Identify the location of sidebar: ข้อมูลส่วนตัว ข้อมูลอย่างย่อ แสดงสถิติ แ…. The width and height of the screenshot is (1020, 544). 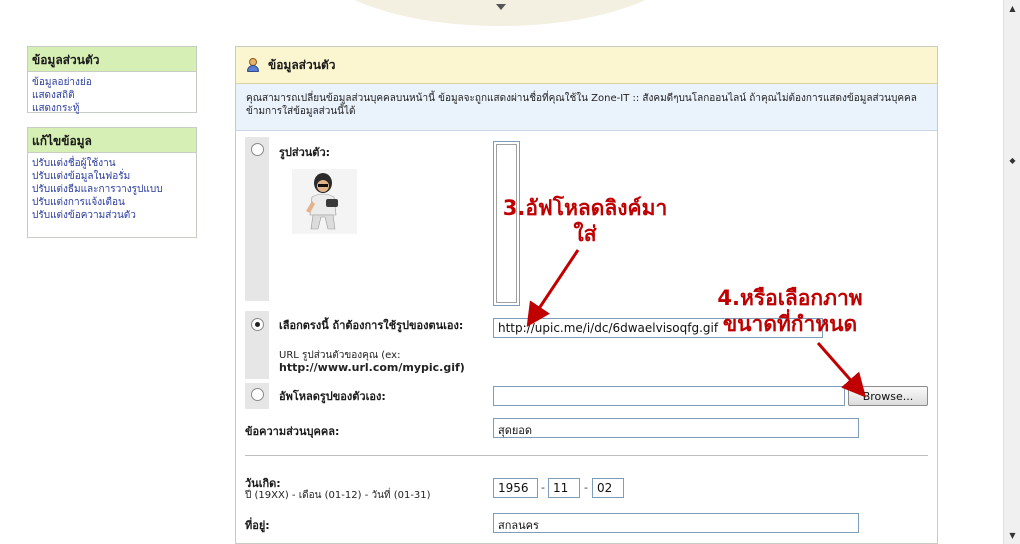
(112, 142).